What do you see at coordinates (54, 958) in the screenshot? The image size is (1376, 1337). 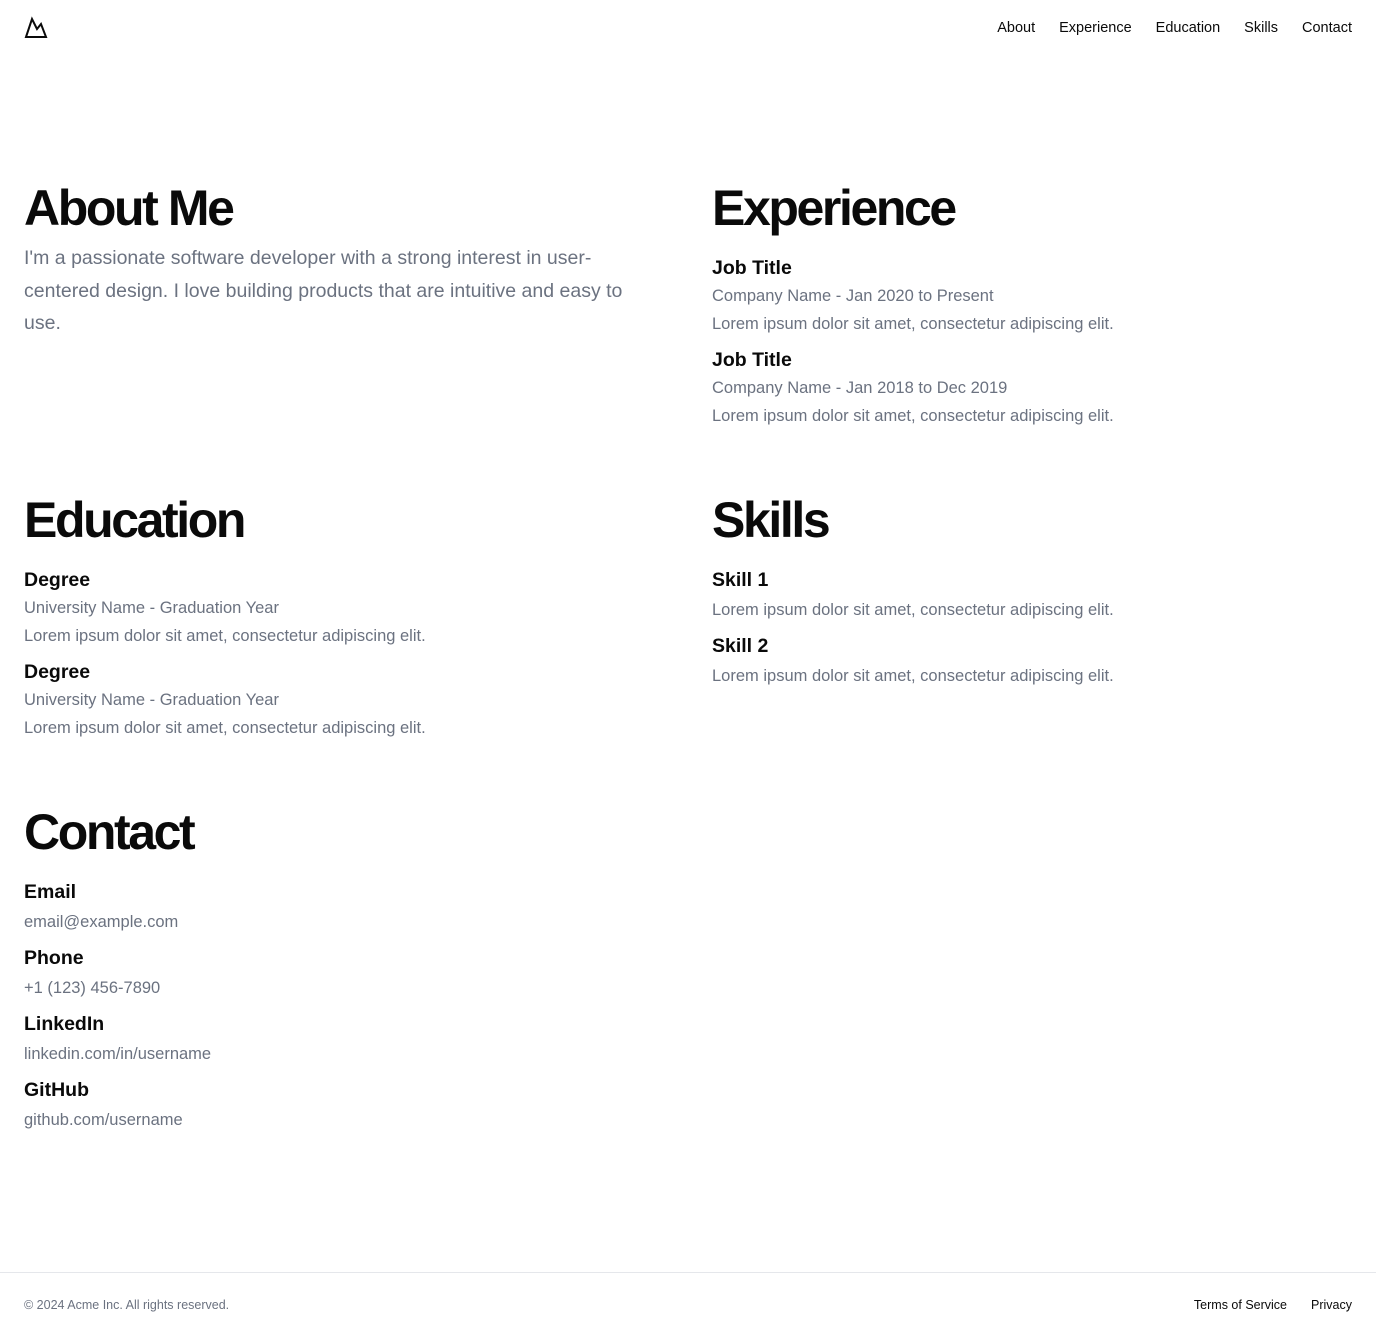 I see `contact-label: Phone` at bounding box center [54, 958].